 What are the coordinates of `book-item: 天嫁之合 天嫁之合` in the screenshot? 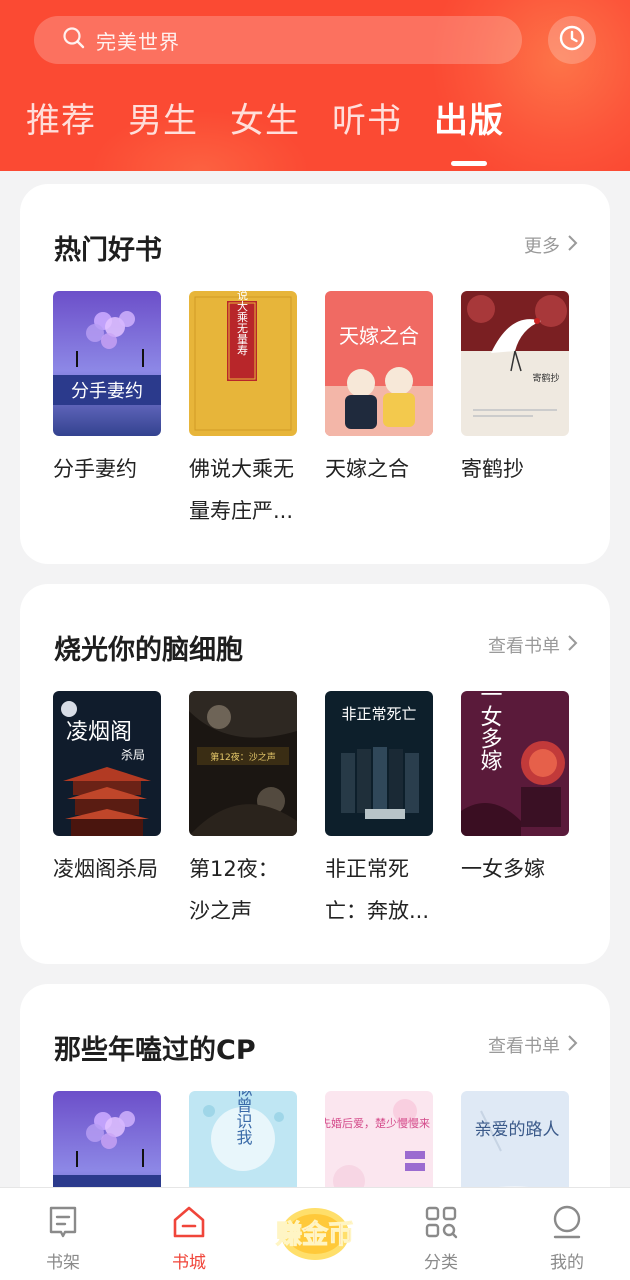 It's located at (379, 411).